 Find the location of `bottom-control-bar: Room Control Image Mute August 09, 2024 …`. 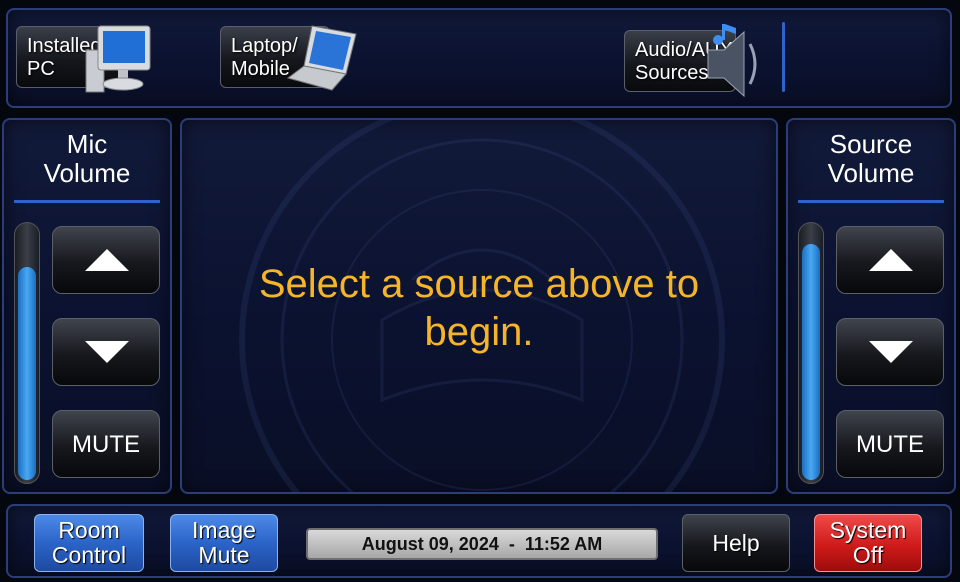

bottom-control-bar: Room Control Image Mute August 09, 2024 … is located at coordinates (479, 541).